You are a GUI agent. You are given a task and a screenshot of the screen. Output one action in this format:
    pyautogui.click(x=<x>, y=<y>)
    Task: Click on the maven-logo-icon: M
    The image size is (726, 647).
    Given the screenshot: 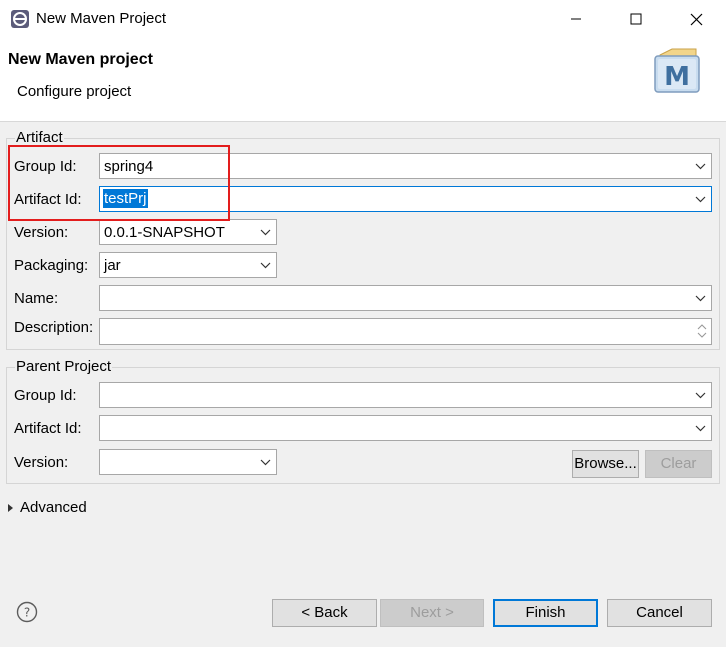 What is the action you would take?
    pyautogui.click(x=677, y=70)
    